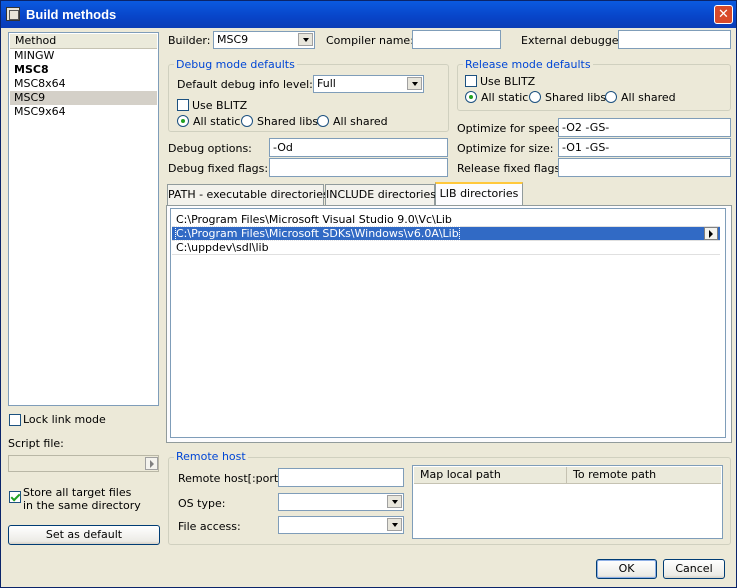 Image resolution: width=737 pixels, height=588 pixels. What do you see at coordinates (479, 194) in the screenshot?
I see `tab-lib-directories: LIB directories` at bounding box center [479, 194].